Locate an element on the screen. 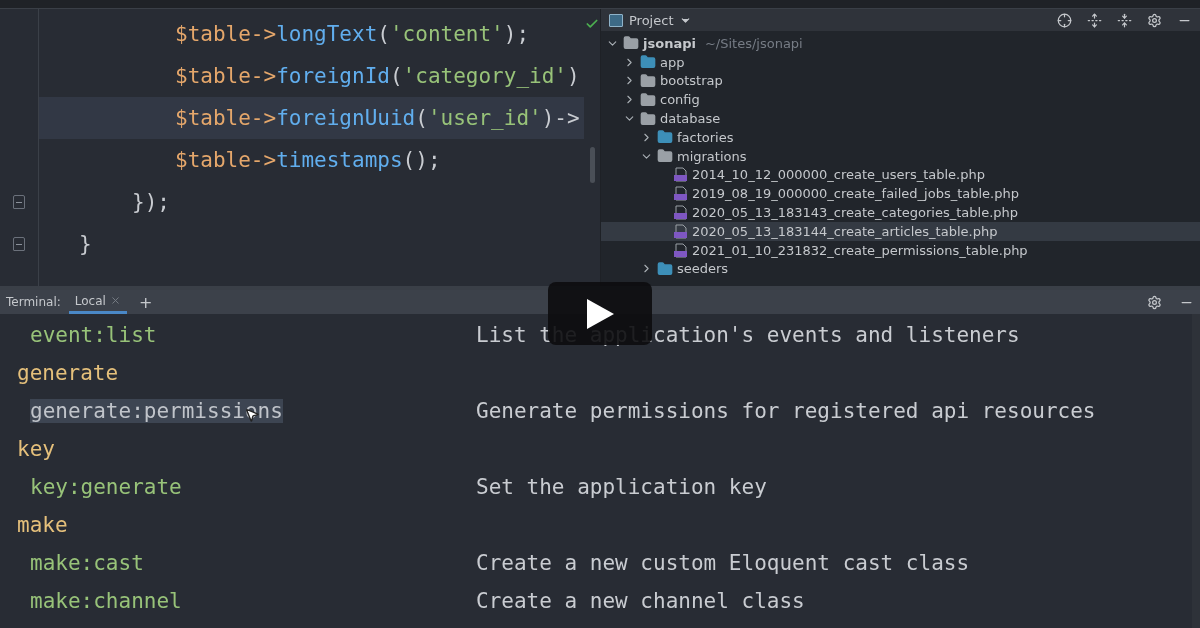 The width and height of the screenshot is (1200, 628). folder-tree-item: factories is located at coordinates (900, 137).